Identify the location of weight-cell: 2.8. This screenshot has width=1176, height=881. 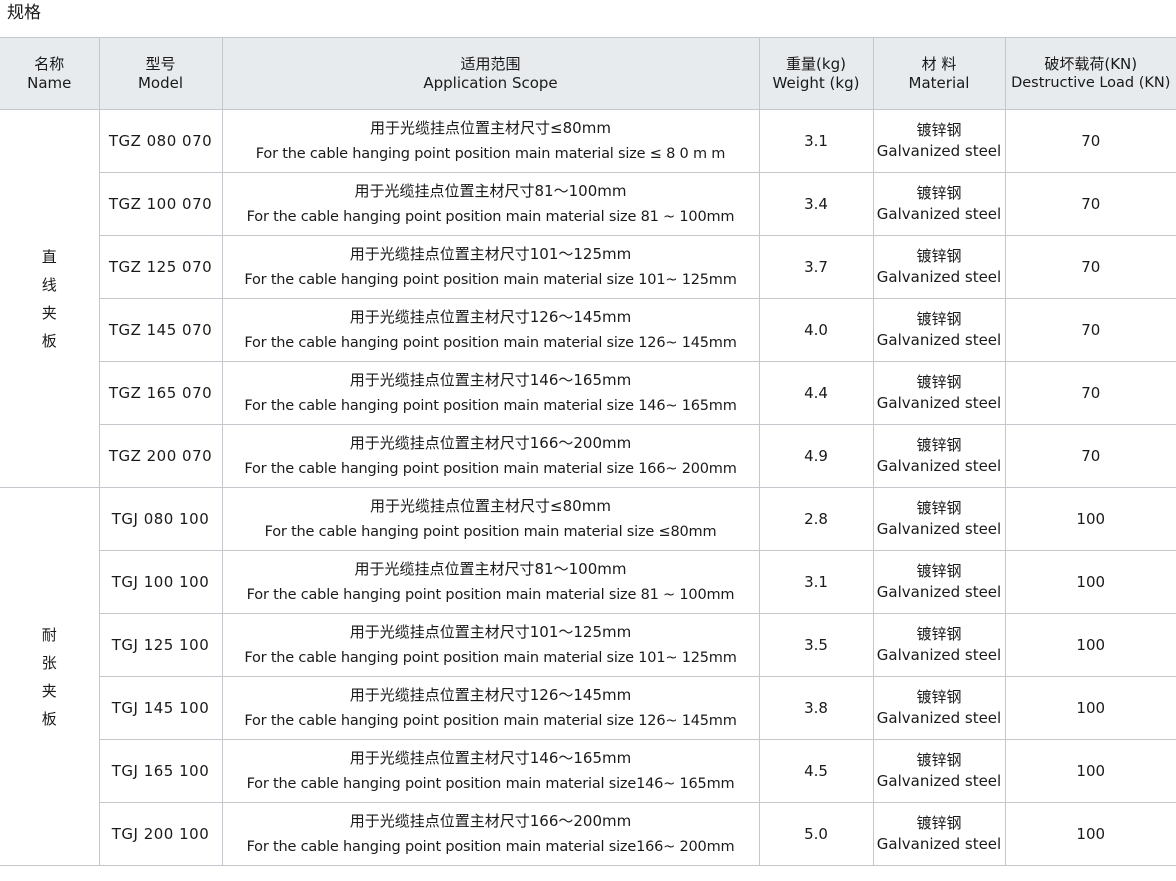
(816, 519).